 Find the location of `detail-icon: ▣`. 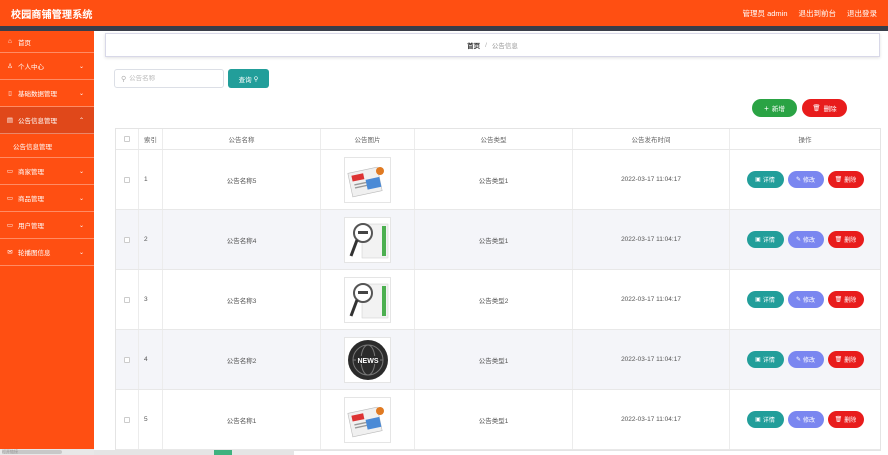

detail-icon: ▣ is located at coordinates (758, 420).